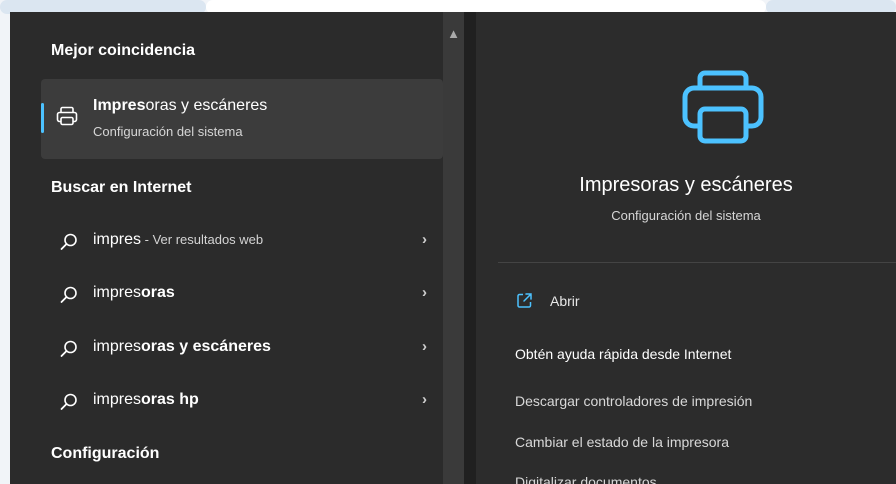 This screenshot has height=484, width=896. What do you see at coordinates (168, 131) in the screenshot?
I see `best-match-subtitle: Configuración del sistema` at bounding box center [168, 131].